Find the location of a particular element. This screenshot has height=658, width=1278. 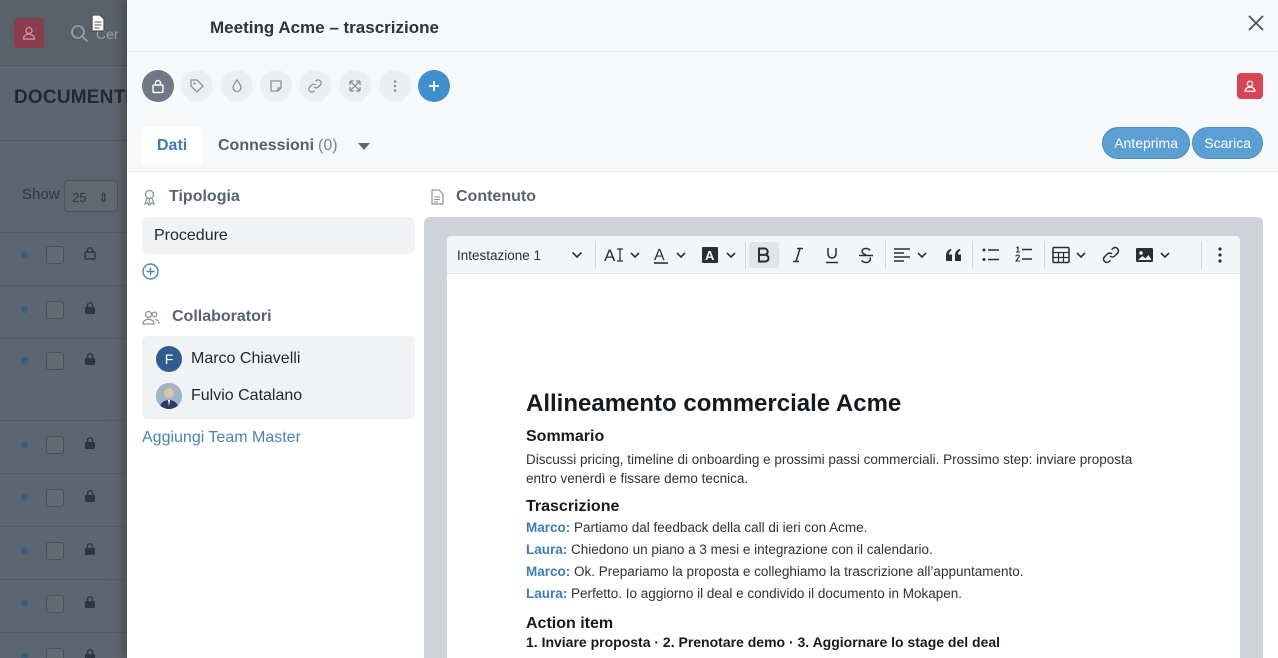

action-heading: Action item is located at coordinates (570, 623).